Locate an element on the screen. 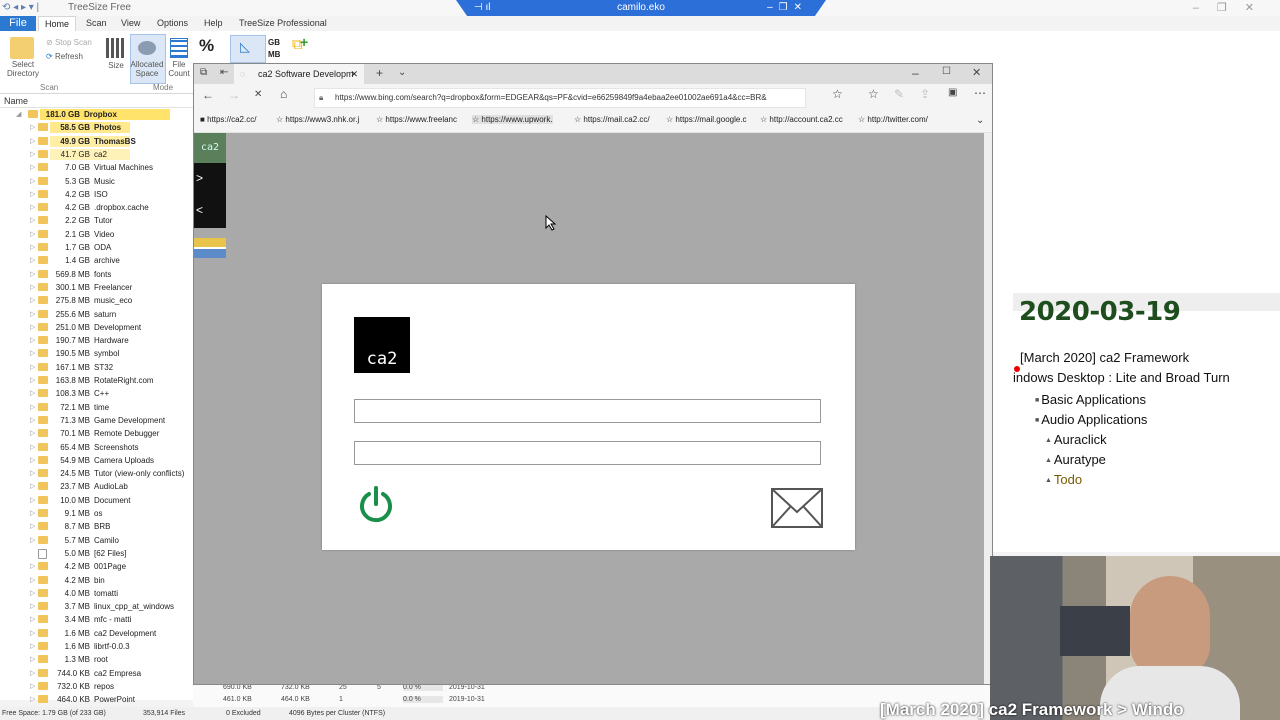 This screenshot has height=720, width=1280. favorites-overflow-icon: ⌄ is located at coordinates (980, 120).